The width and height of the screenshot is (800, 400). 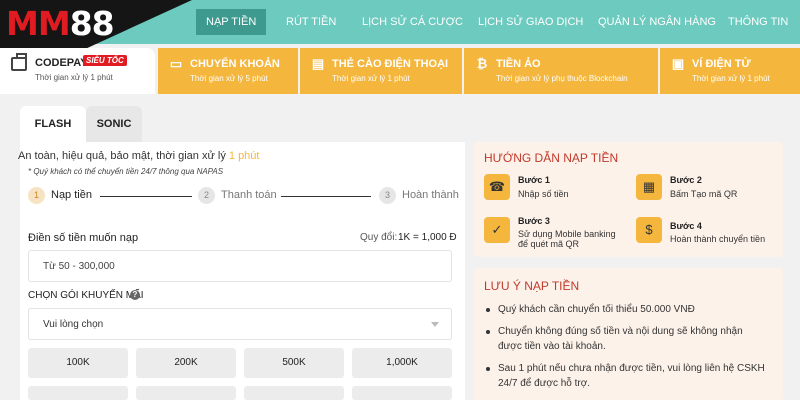 I want to click on guide-title: HƯỚNG DẪN NẠP TIỀN, so click(x=551, y=158).